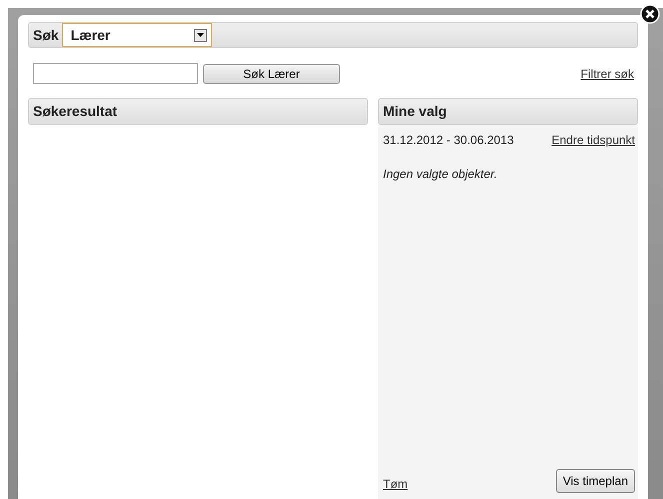 This screenshot has height=499, width=663. What do you see at coordinates (508, 111) in the screenshot?
I see `my-choices-header: Mine valg` at bounding box center [508, 111].